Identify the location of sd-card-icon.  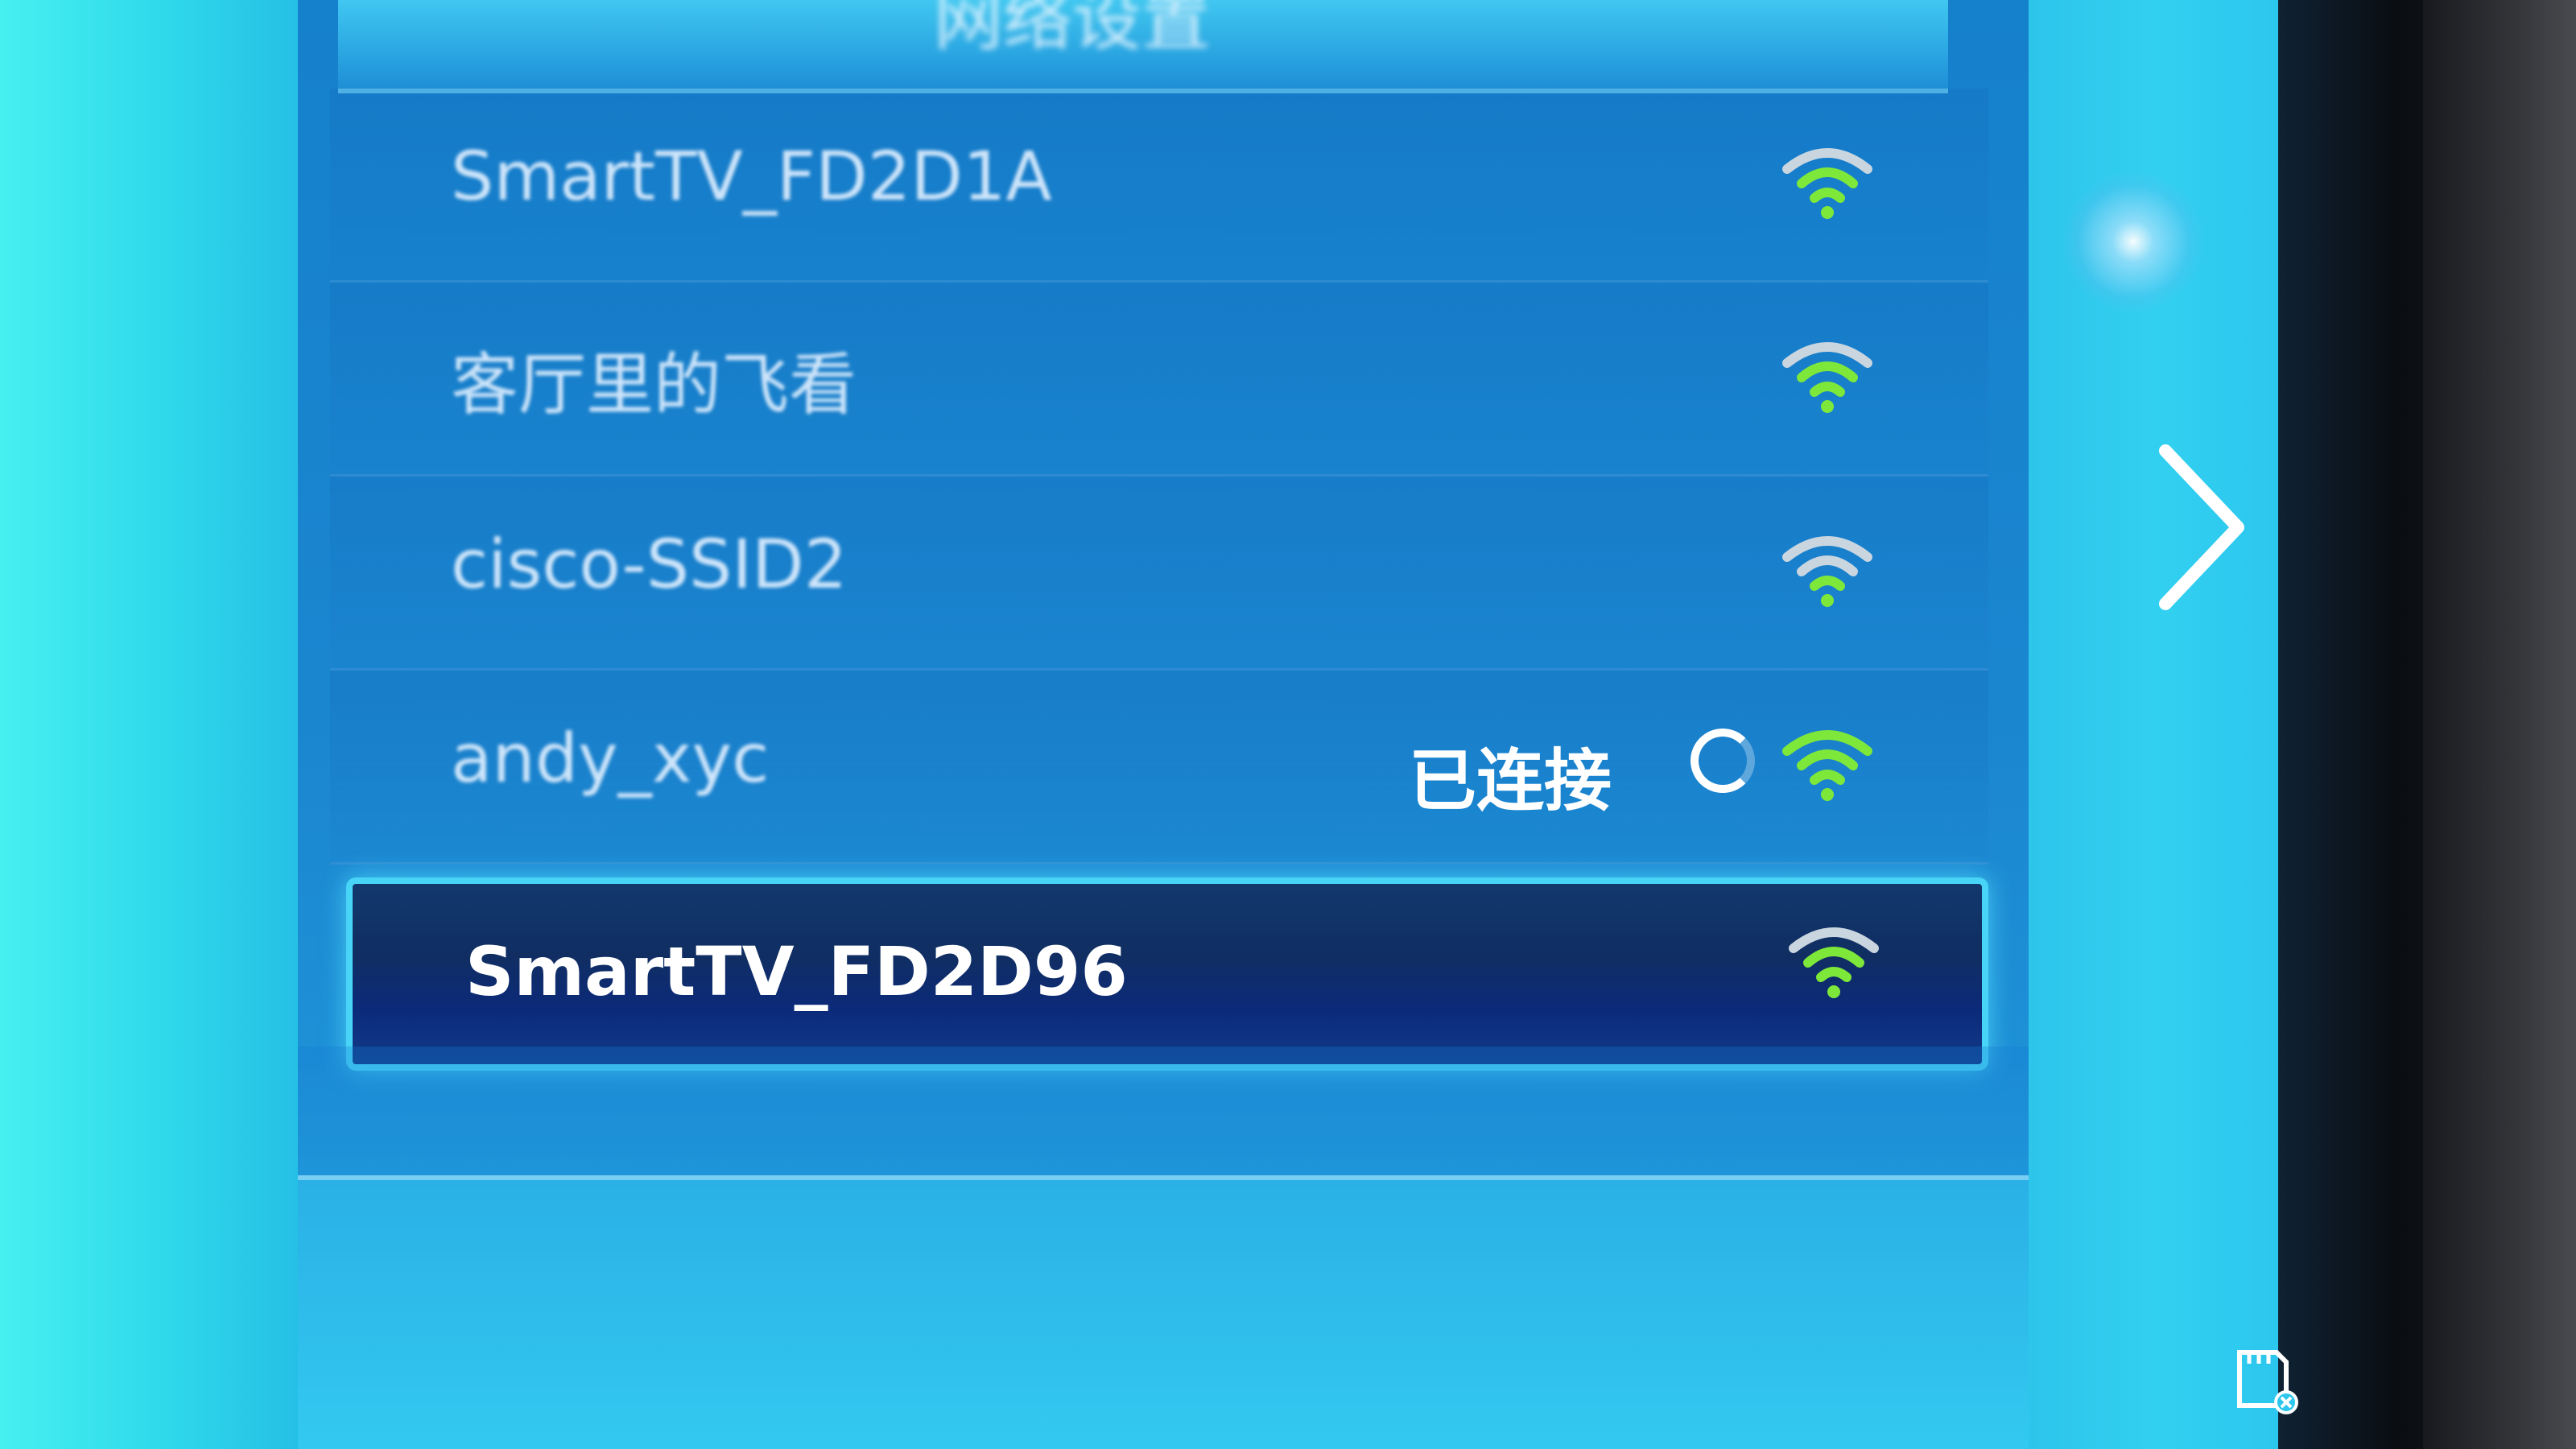
(2267, 1382).